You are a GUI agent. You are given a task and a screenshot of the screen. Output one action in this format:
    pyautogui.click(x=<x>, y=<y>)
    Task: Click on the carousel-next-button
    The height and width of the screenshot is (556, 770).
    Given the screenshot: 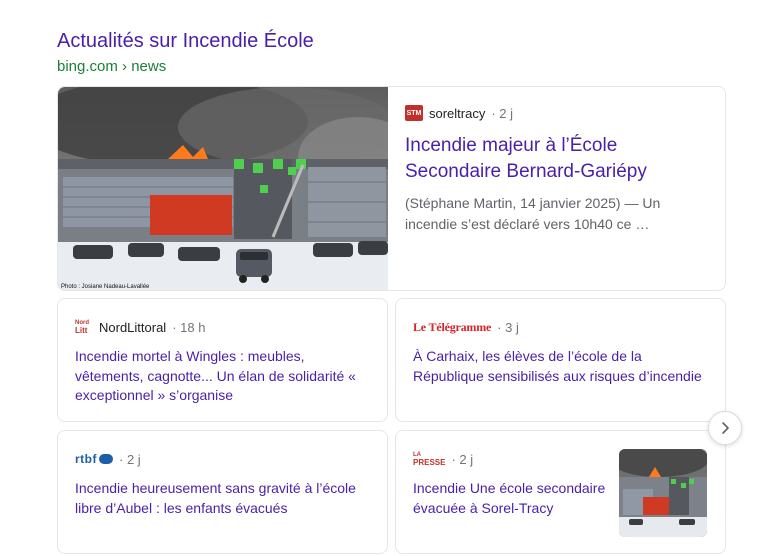 What is the action you would take?
    pyautogui.click(x=725, y=428)
    